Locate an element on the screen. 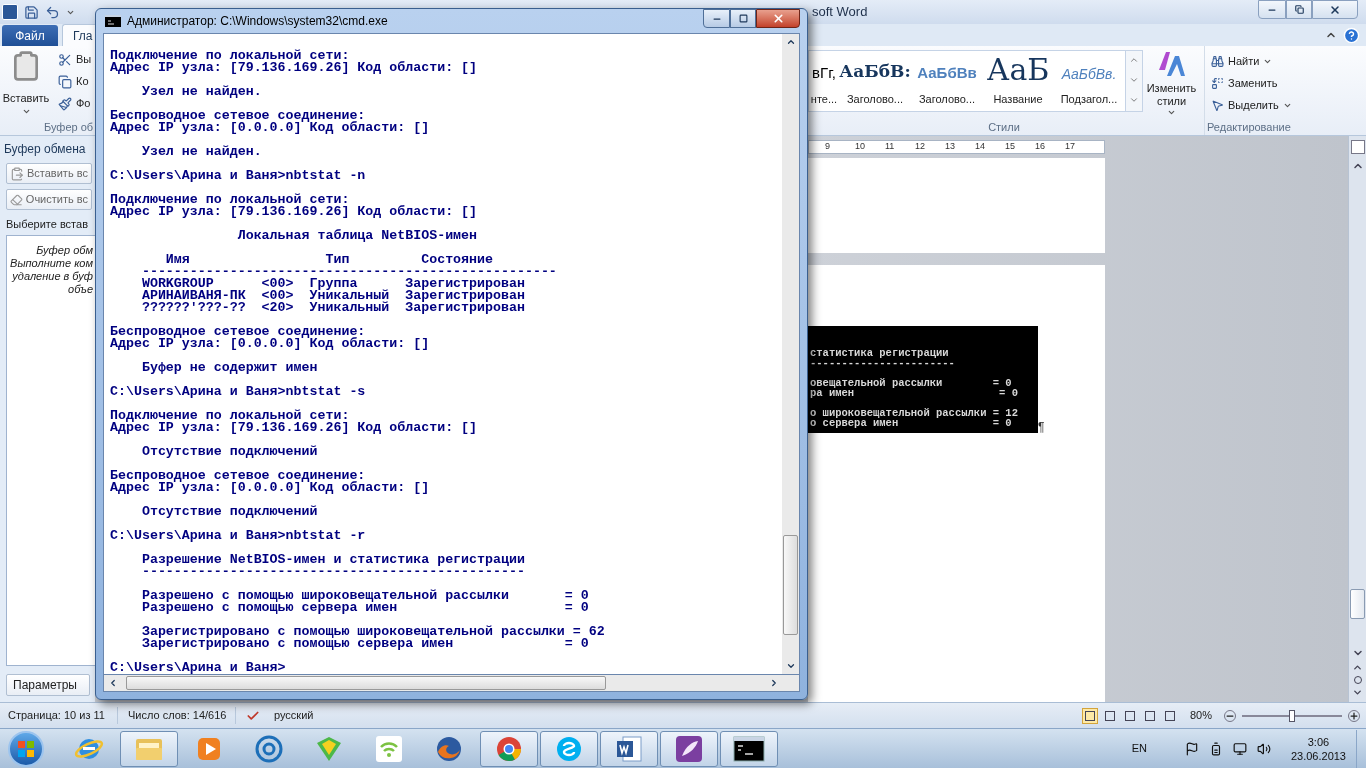 This screenshot has height=768, width=1366. terminal-icon is located at coordinates (749, 748).